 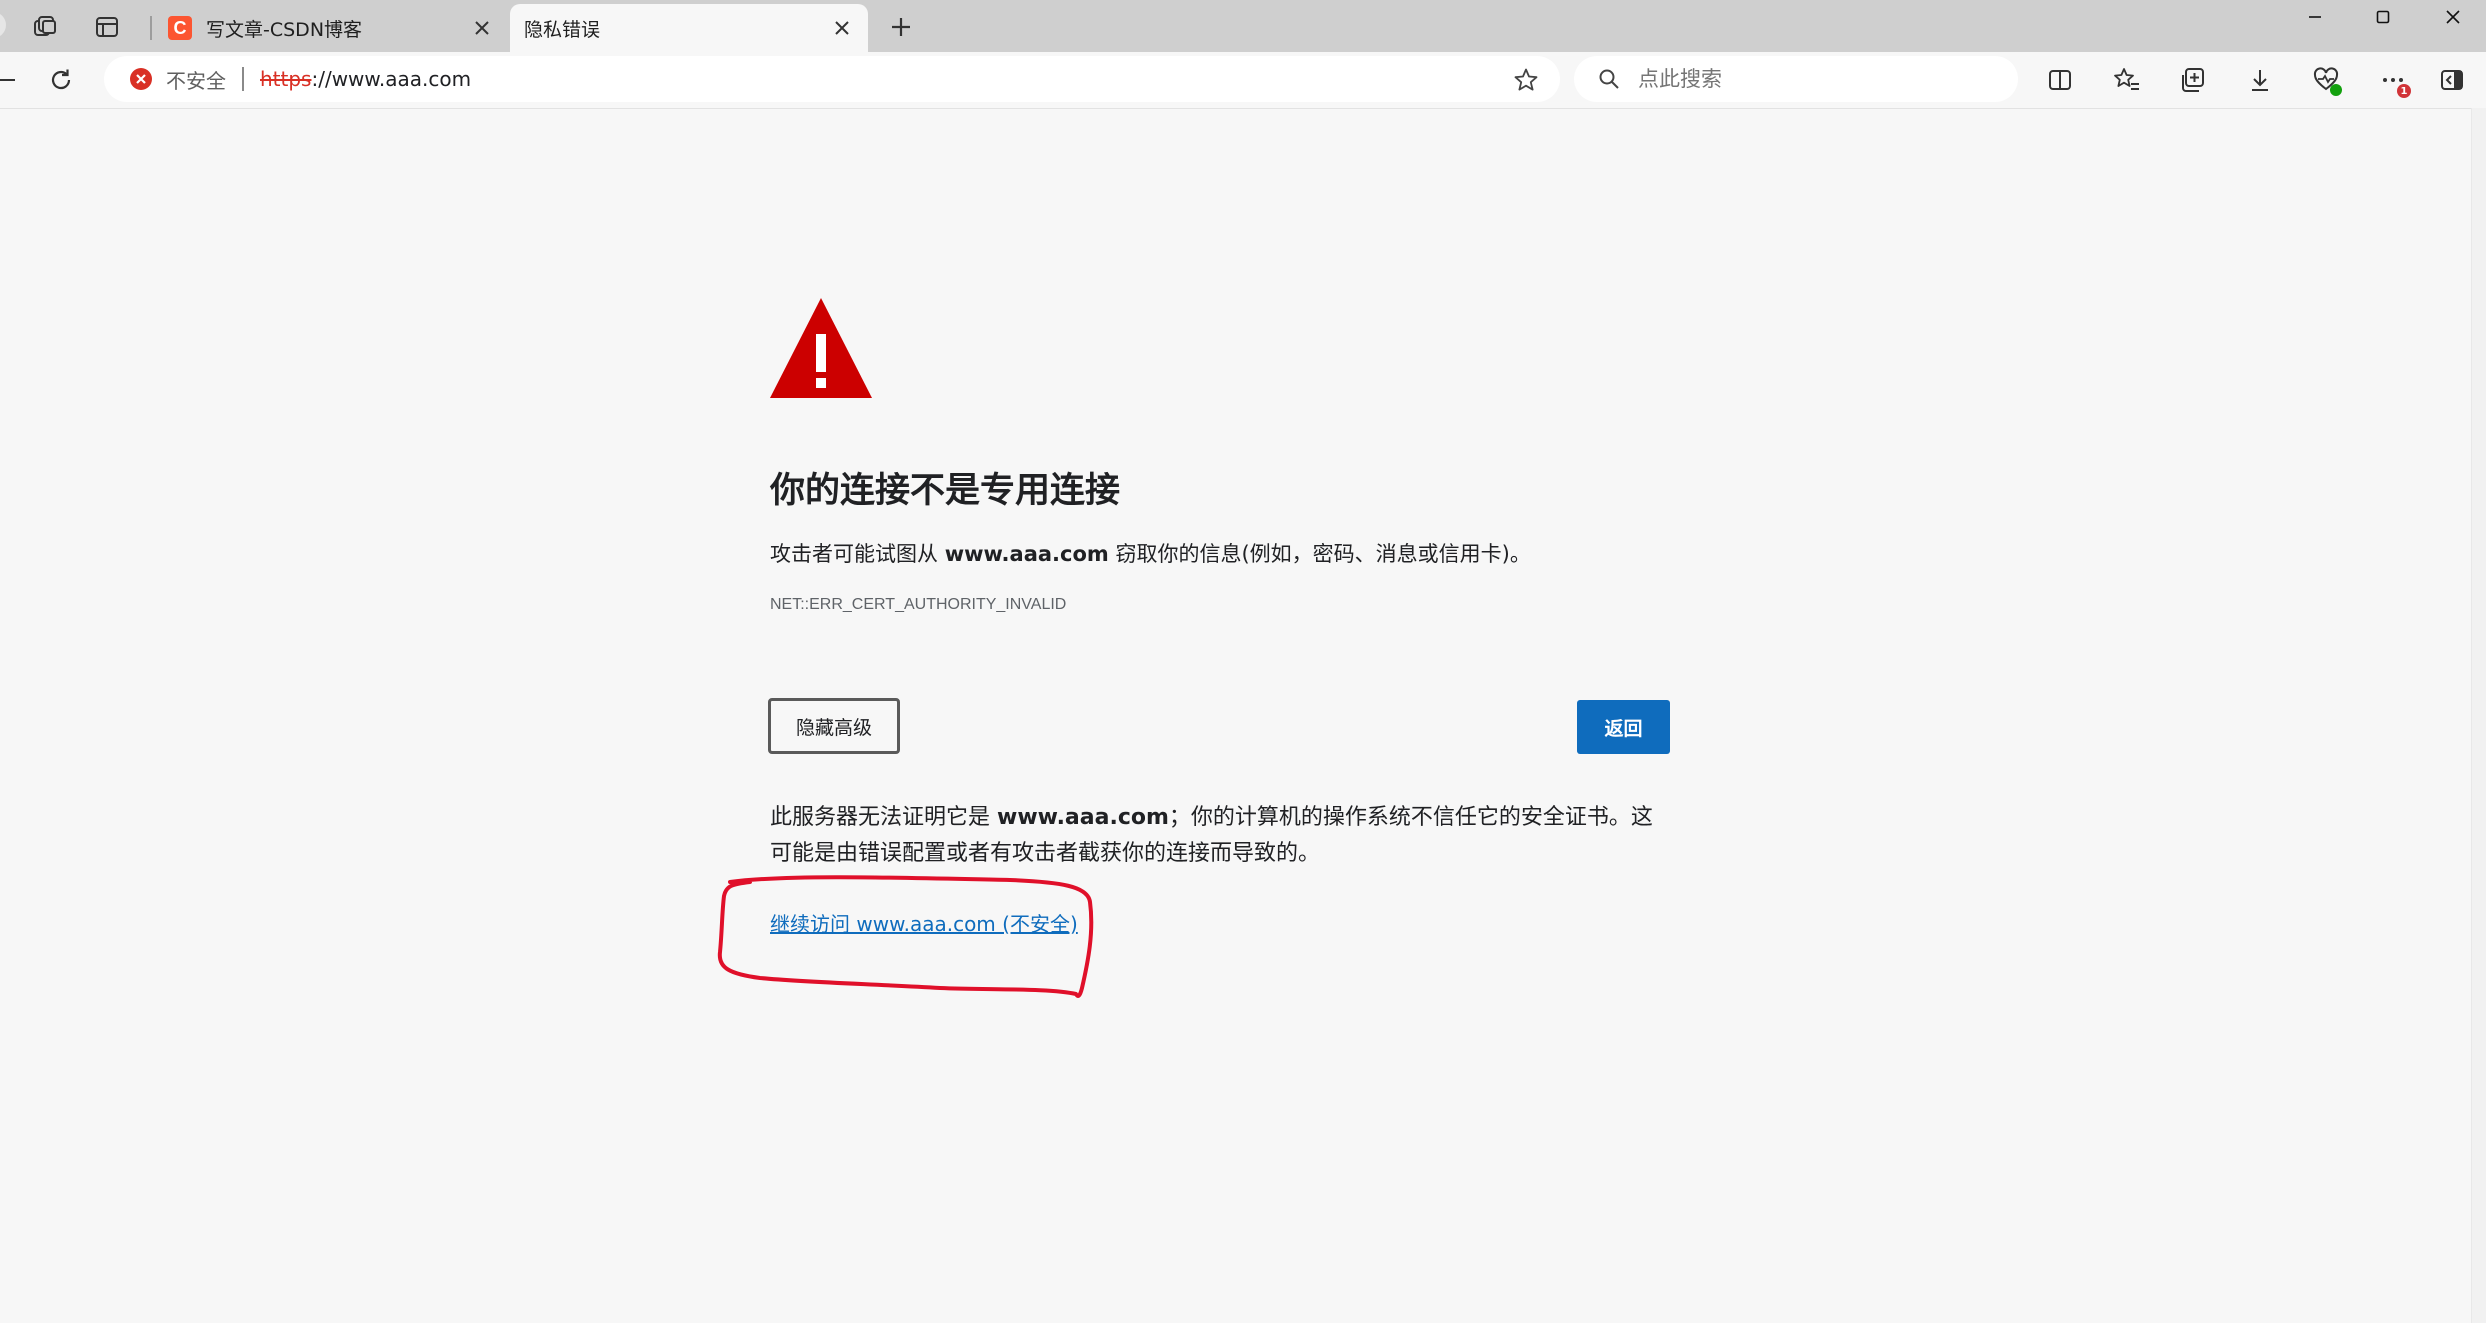 What do you see at coordinates (243, 79) in the screenshot?
I see `address-divider` at bounding box center [243, 79].